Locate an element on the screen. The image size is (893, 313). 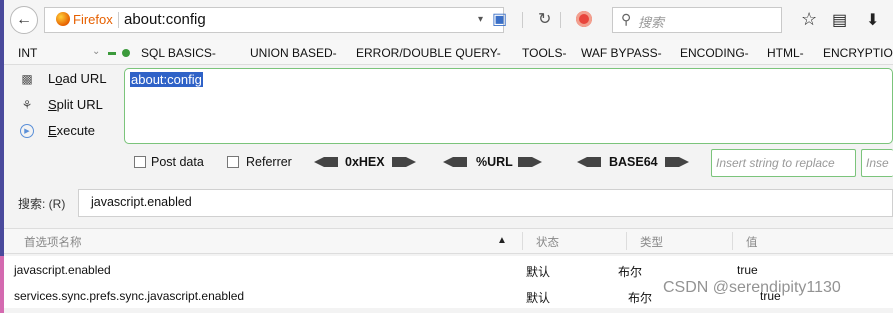
config-search-label: 搜索: (R) is located at coordinates (42, 204).